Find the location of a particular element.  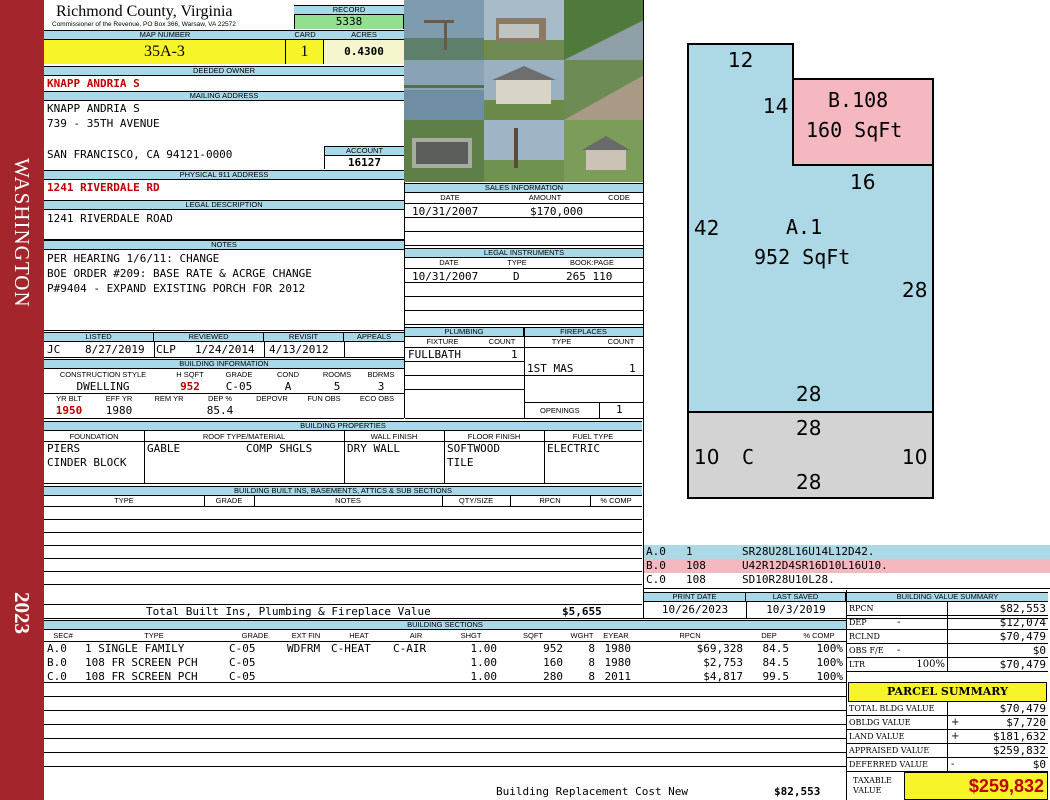

dim-a-left: 42 is located at coordinates (707, 228).